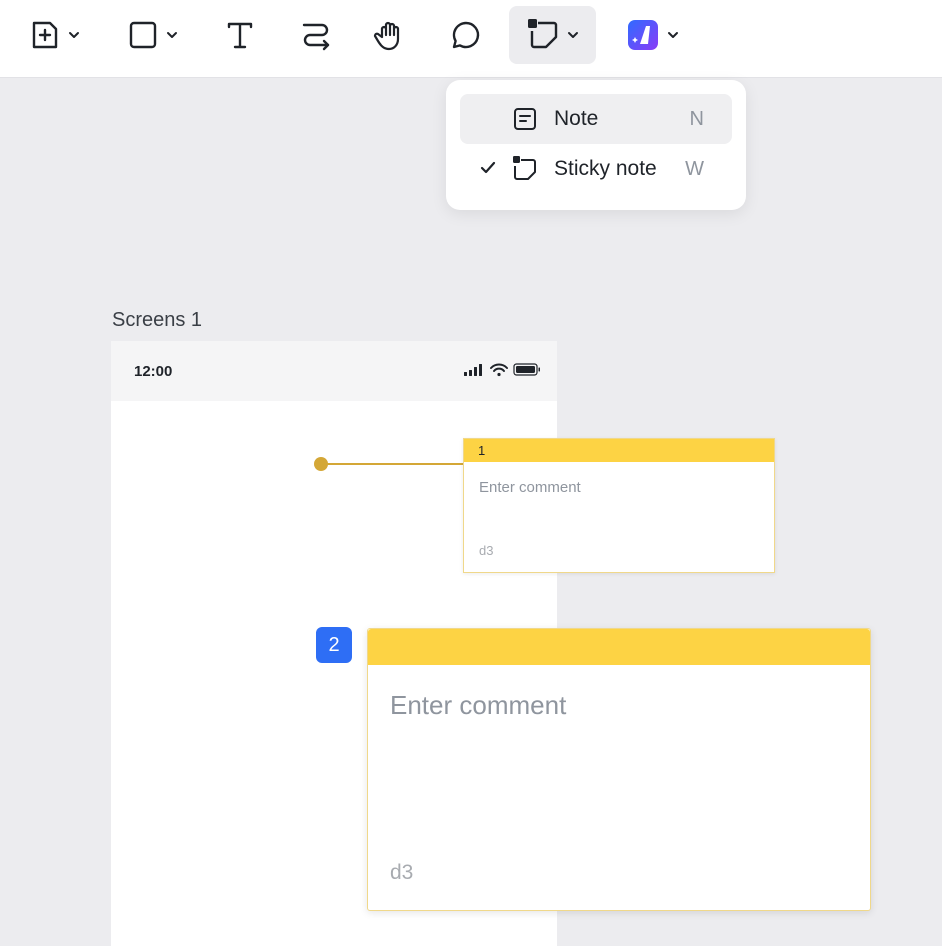 This screenshot has width=942, height=946. Describe the element at coordinates (525, 119) in the screenshot. I see `note-icon` at that location.